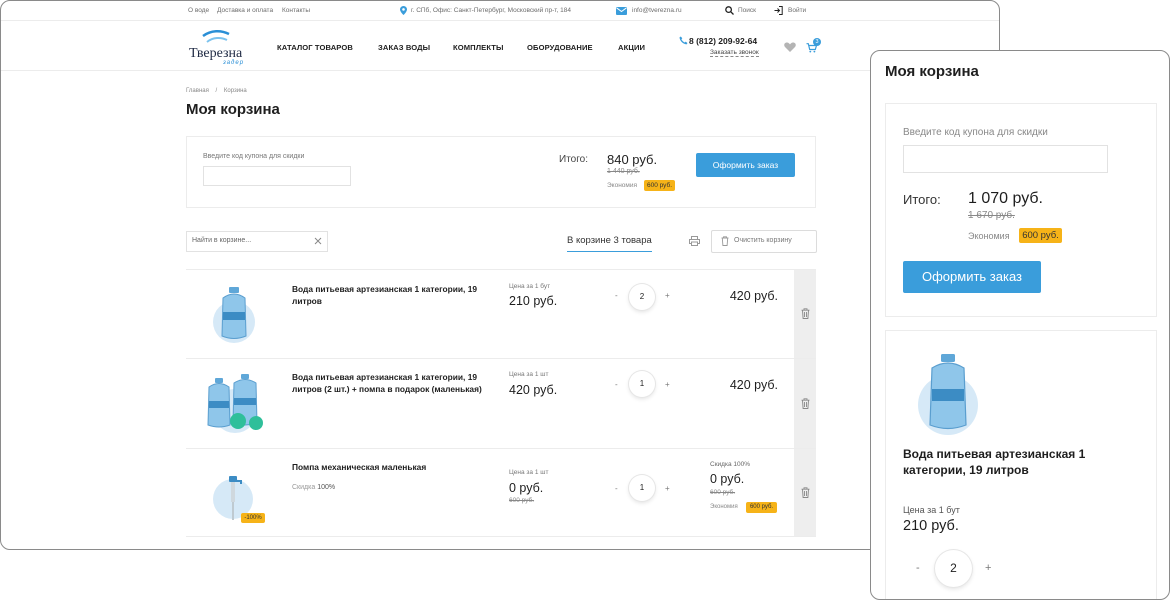 The height and width of the screenshot is (600, 1170). I want to click on mobile-coupon-input, so click(1005, 159).